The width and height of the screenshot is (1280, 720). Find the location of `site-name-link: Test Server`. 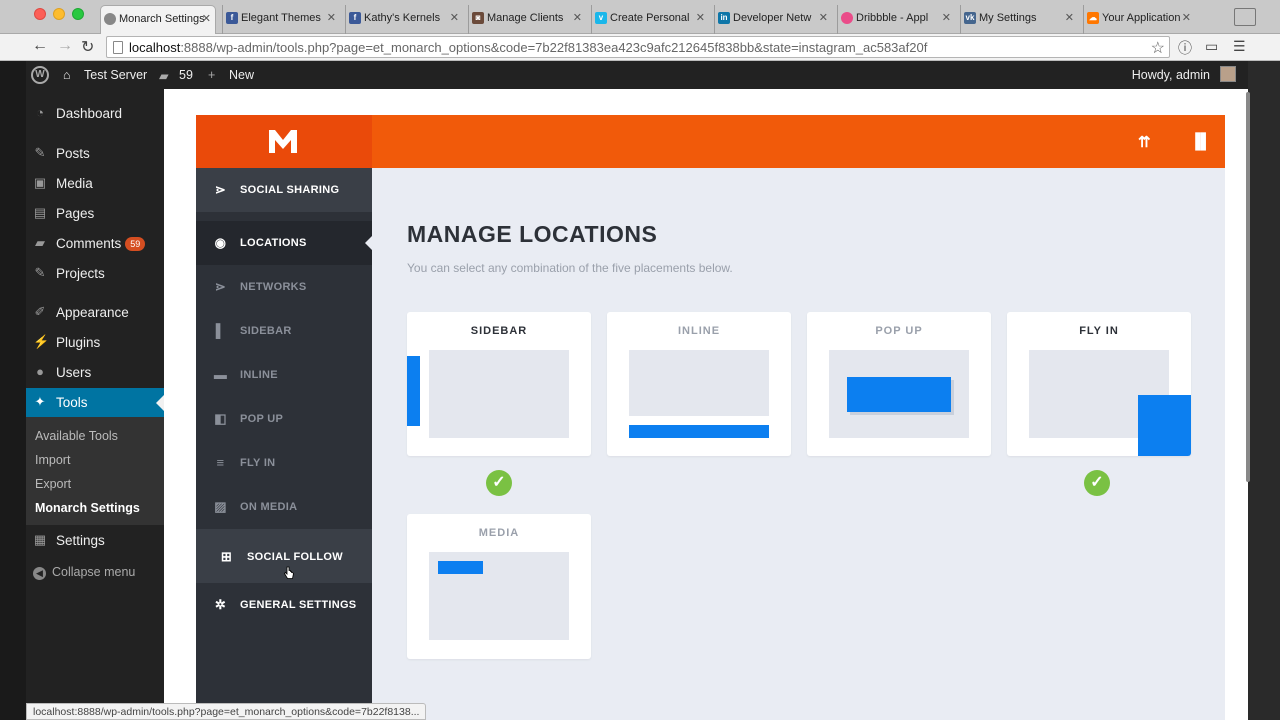

site-name-link: Test Server is located at coordinates (115, 75).